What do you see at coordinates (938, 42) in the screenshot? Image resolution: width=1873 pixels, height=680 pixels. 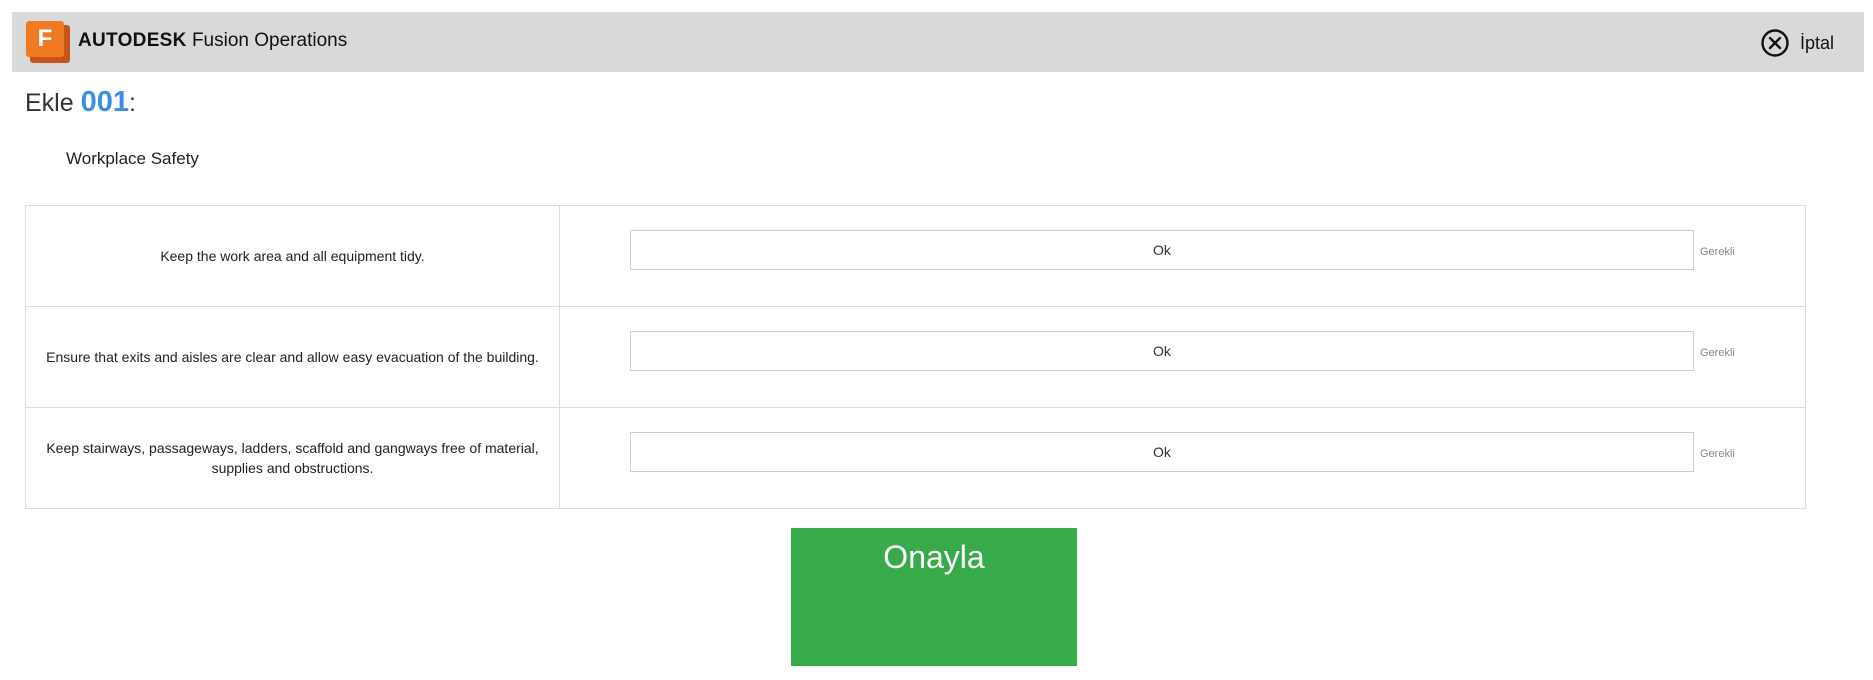 I see `app-header: F AUTODESK Fusion Operations İptal` at bounding box center [938, 42].